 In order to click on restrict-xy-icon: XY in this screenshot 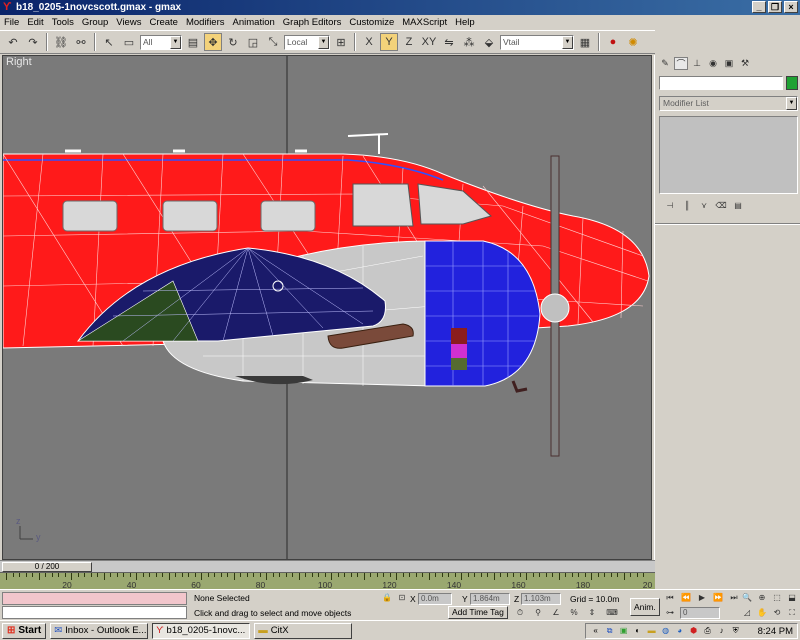, I will do `click(429, 42)`.